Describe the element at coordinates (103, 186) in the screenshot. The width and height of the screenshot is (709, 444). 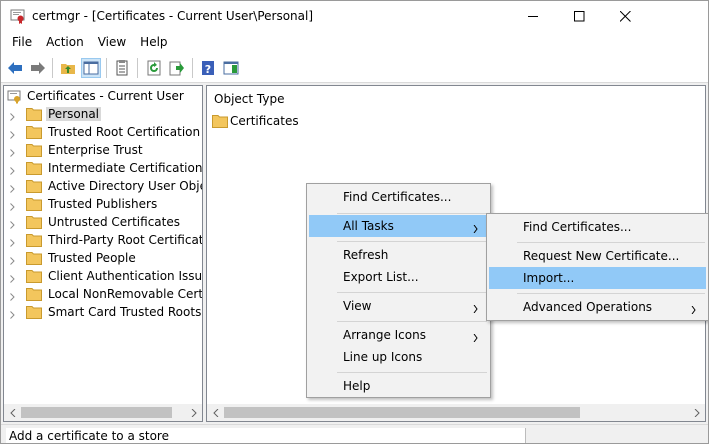
I see `tree-item: Active Directory User Object` at that location.